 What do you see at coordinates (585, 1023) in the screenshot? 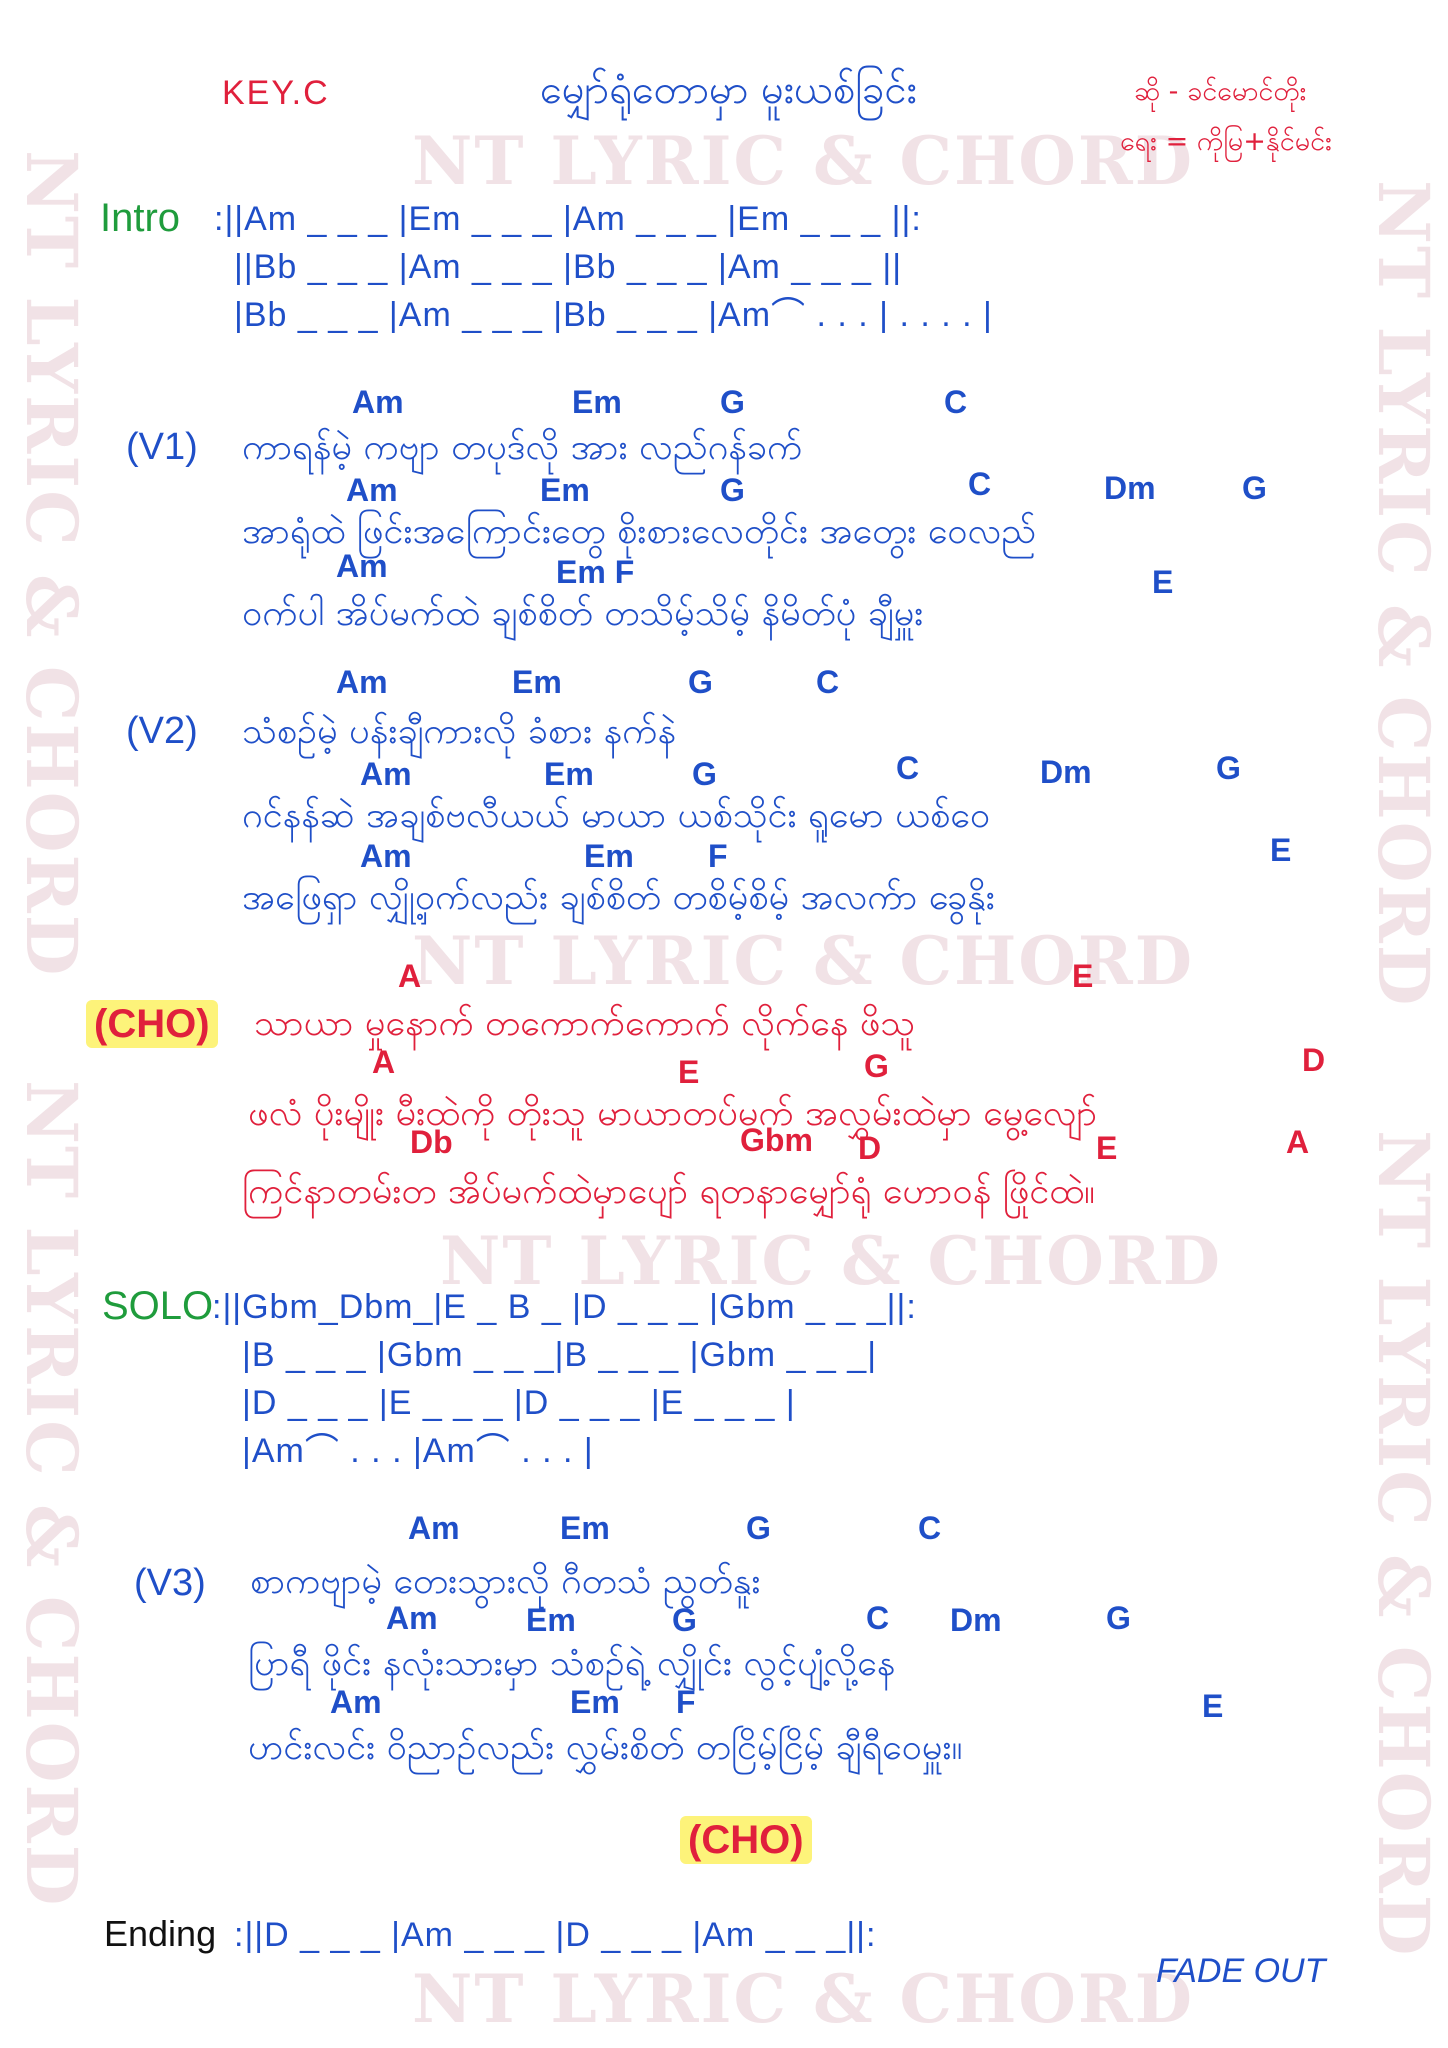
I see `chorus-lyric: သာယာ မှုနောက် တကောက်ကောက် လိုက်နေ ဖိသူ` at bounding box center [585, 1023].